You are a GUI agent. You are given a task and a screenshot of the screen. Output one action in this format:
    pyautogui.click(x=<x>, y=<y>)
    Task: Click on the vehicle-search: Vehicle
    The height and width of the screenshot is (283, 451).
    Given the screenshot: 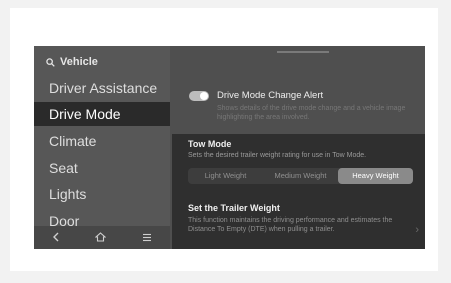 What is the action you would take?
    pyautogui.click(x=72, y=62)
    